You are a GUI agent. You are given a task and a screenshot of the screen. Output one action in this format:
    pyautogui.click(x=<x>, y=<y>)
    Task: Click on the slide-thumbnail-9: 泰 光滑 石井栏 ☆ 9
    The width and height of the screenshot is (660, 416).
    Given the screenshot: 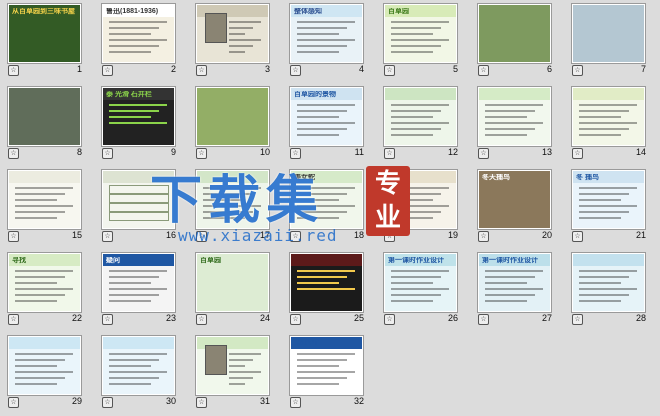 What is the action you would take?
    pyautogui.click(x=141, y=126)
    